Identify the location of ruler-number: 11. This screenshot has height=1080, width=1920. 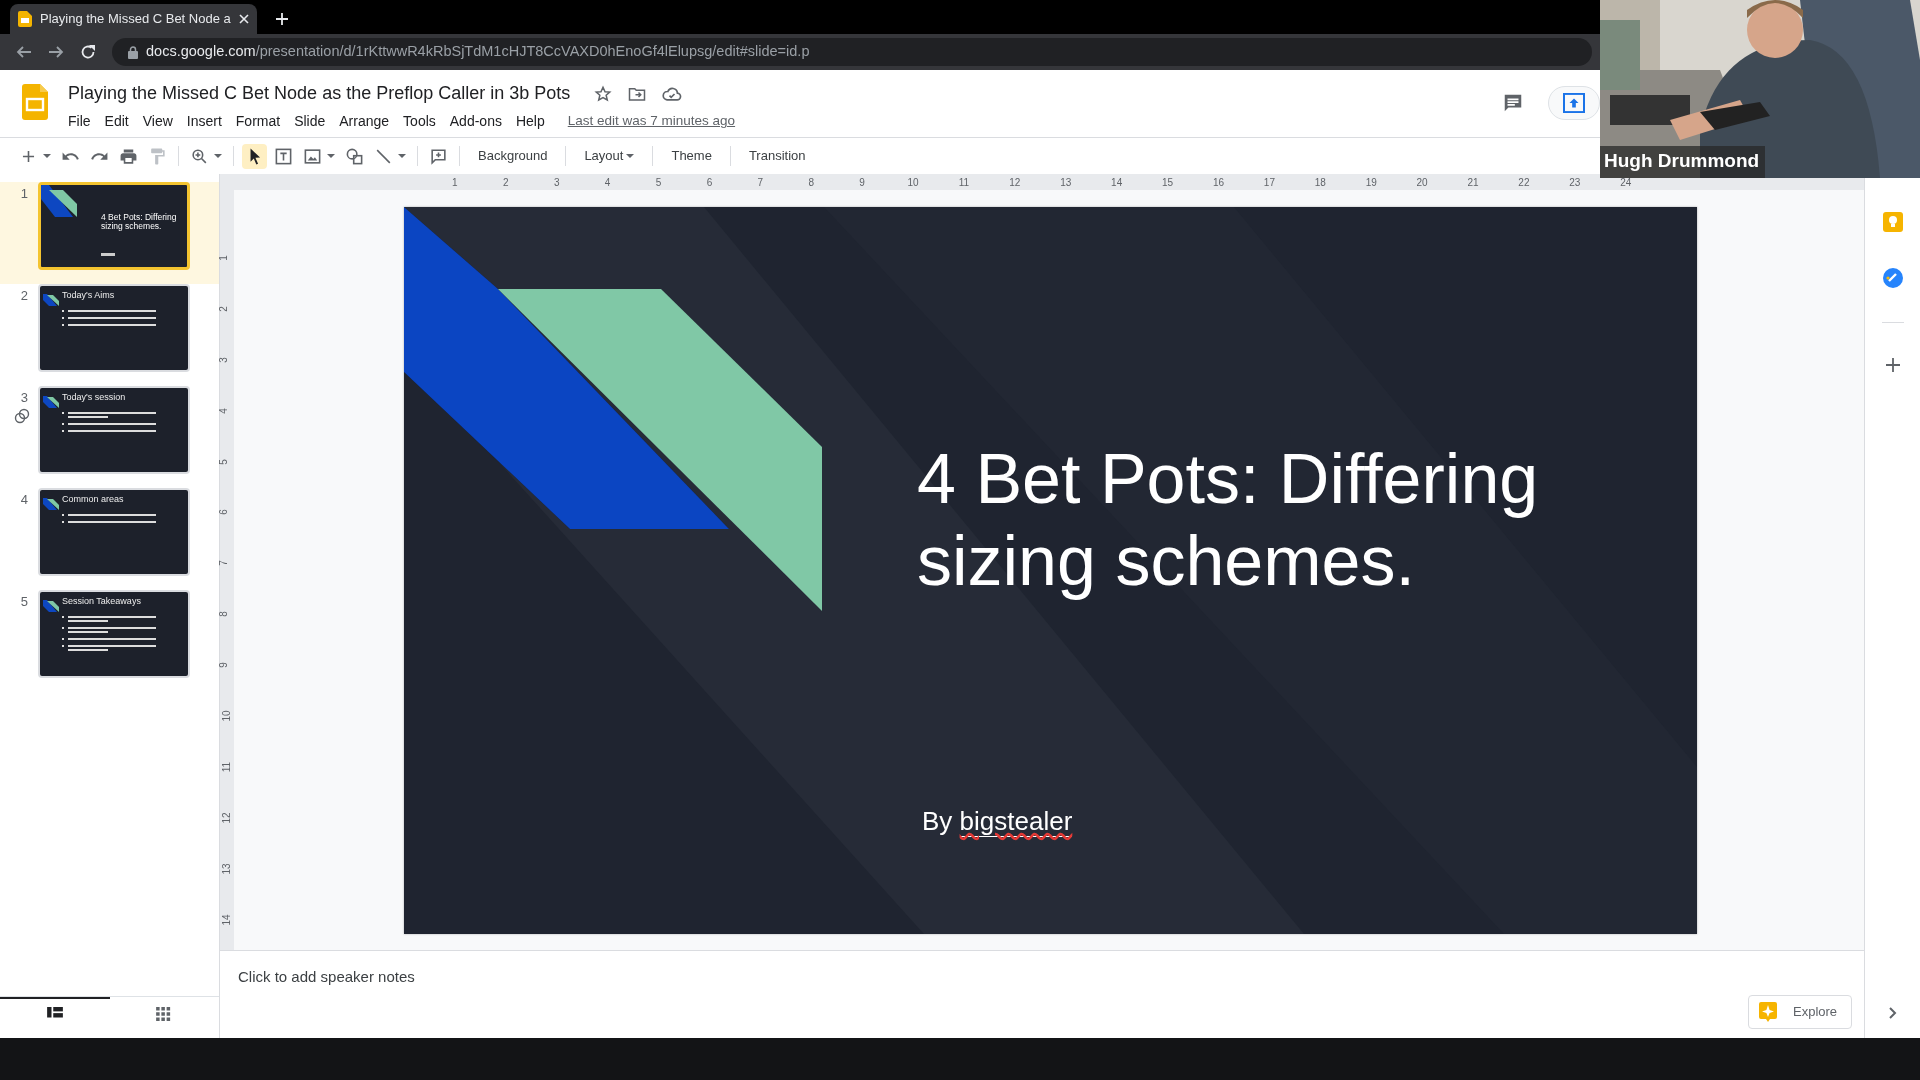
(964, 183).